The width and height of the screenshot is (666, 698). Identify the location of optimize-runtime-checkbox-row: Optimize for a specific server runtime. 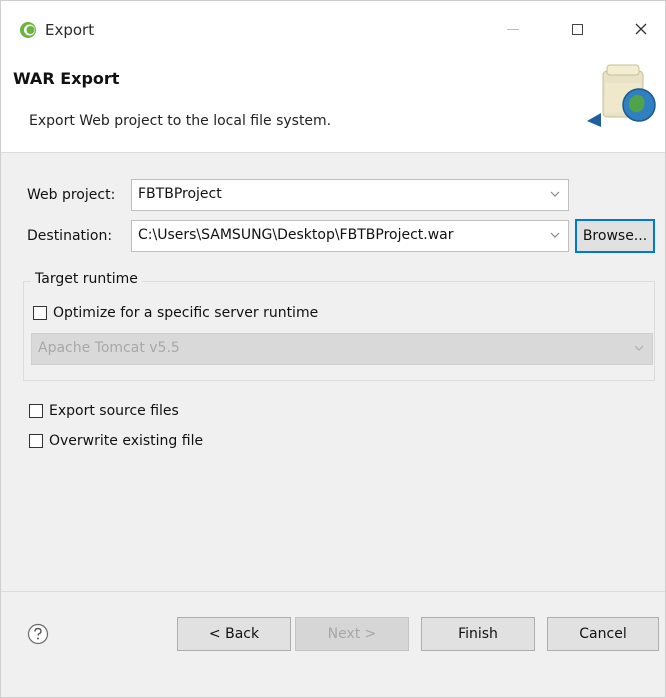
(175, 313).